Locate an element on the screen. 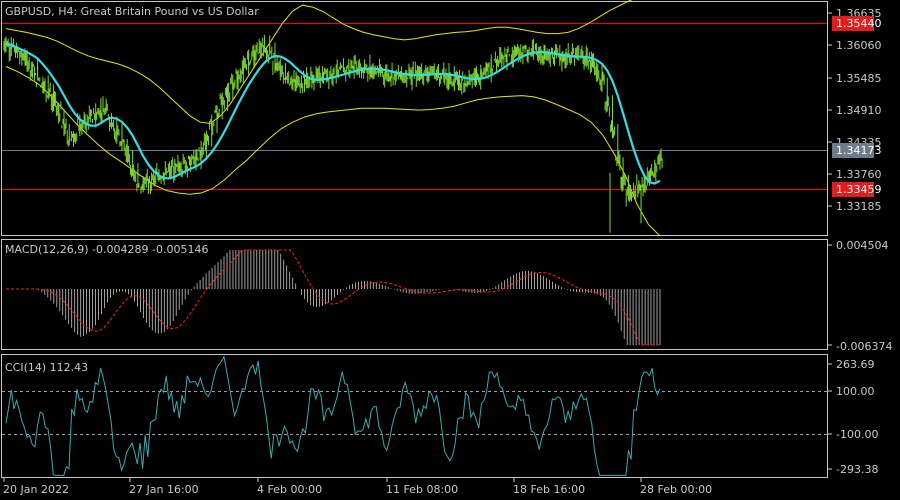 The height and width of the screenshot is (500, 900). current-price-label-text: 1.34173 is located at coordinates (859, 150).